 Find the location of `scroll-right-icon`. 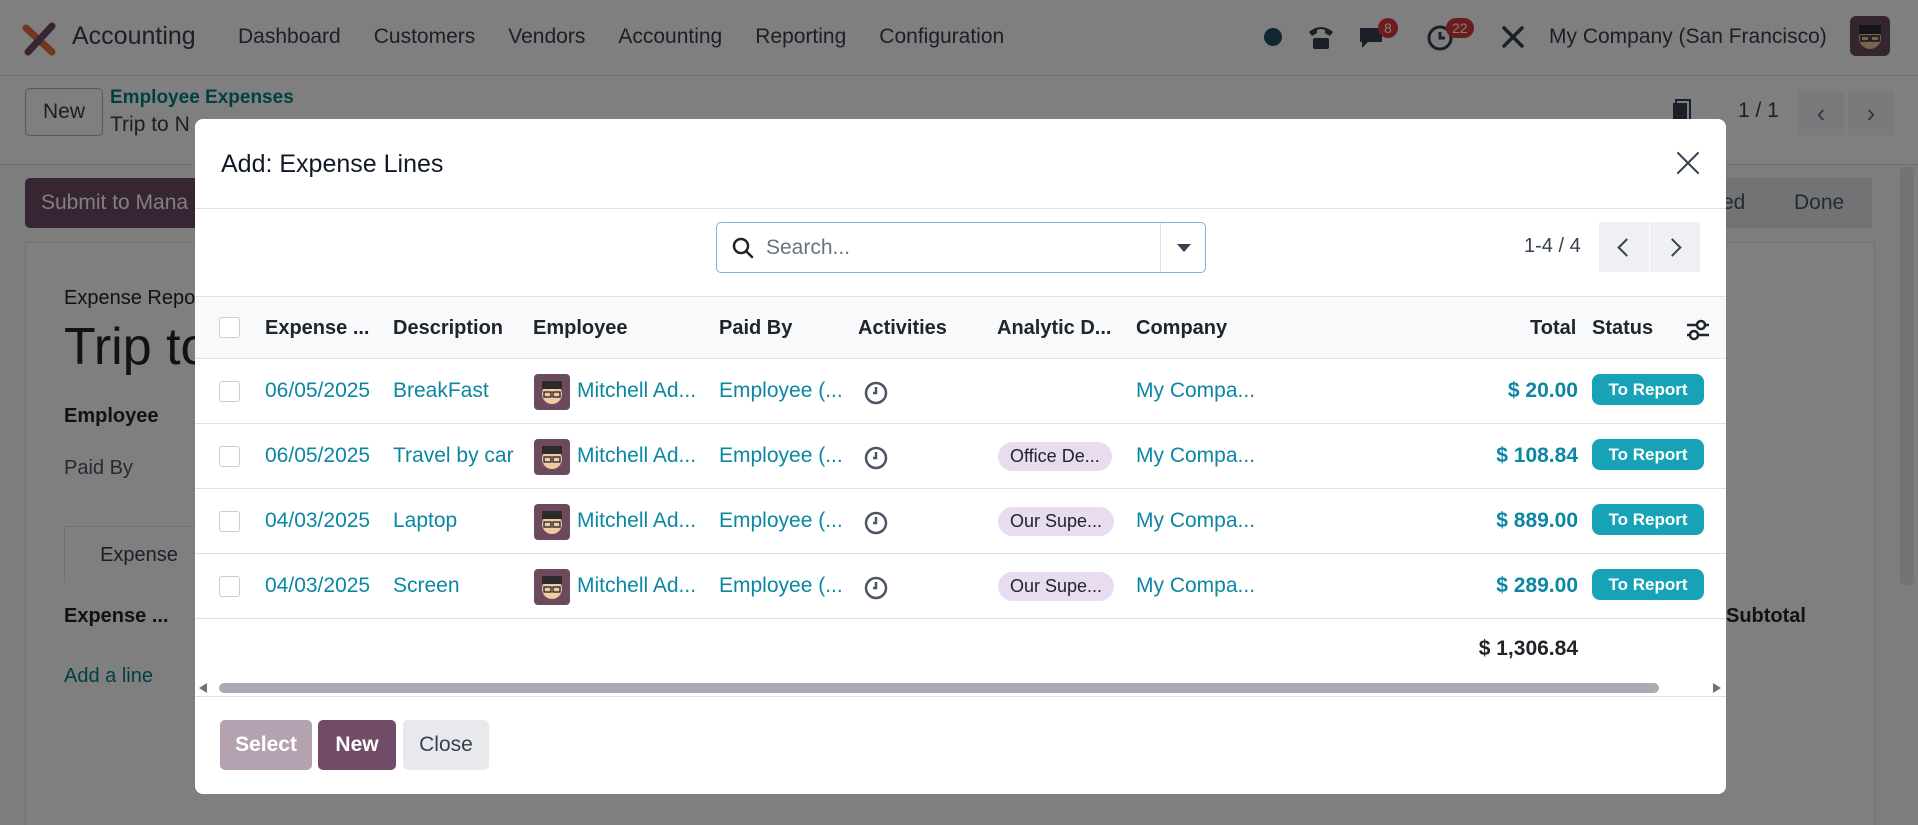

scroll-right-icon is located at coordinates (1716, 688).